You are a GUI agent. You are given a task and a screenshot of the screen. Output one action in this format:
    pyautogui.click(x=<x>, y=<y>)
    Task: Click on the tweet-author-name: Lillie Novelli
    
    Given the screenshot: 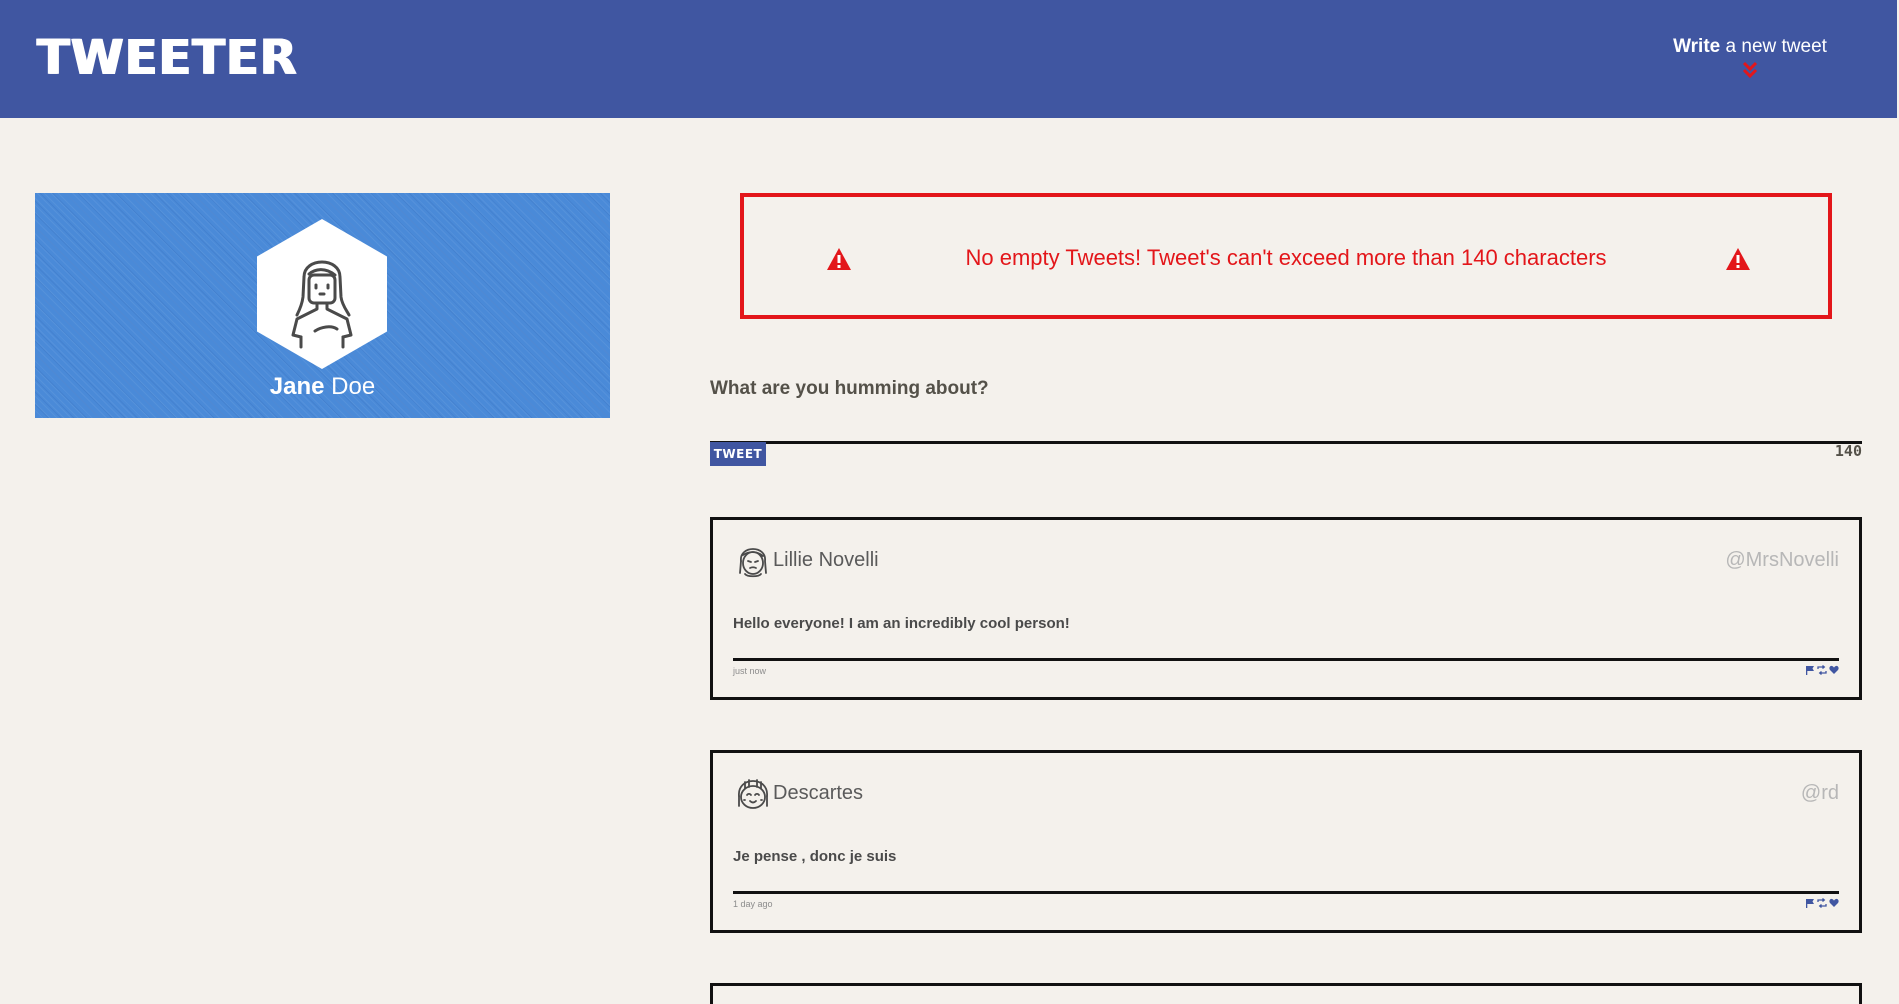 What is the action you would take?
    pyautogui.click(x=826, y=560)
    